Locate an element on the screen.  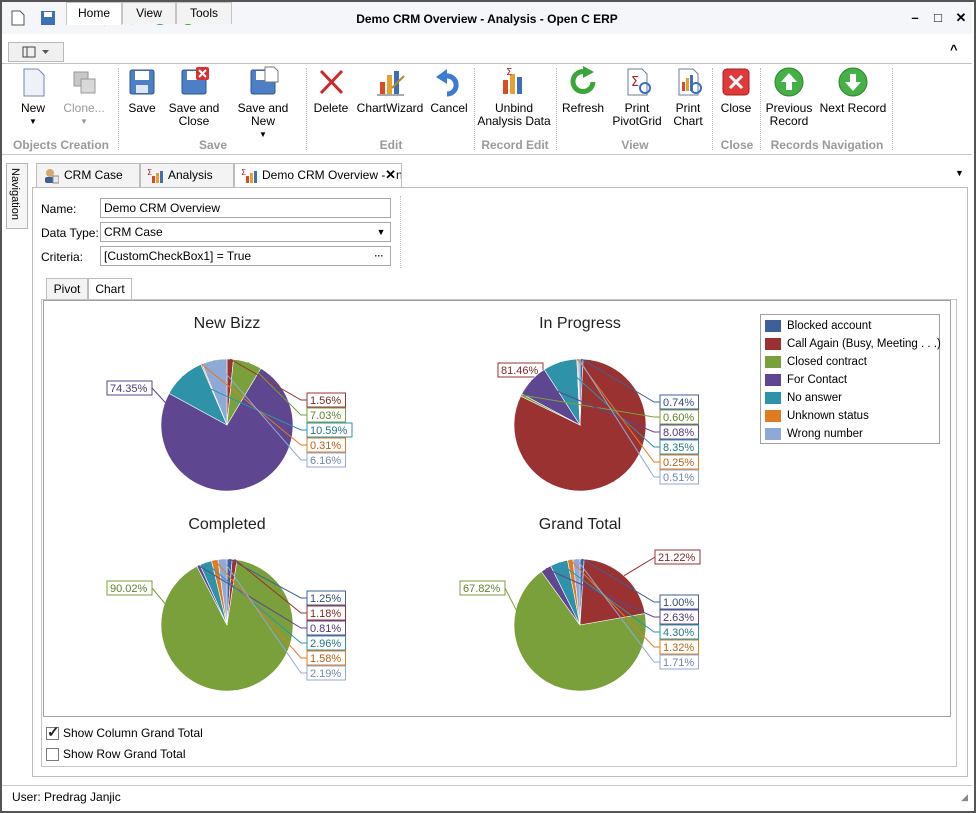
clone-button: Clone... ▼ is located at coordinates (84, 97).